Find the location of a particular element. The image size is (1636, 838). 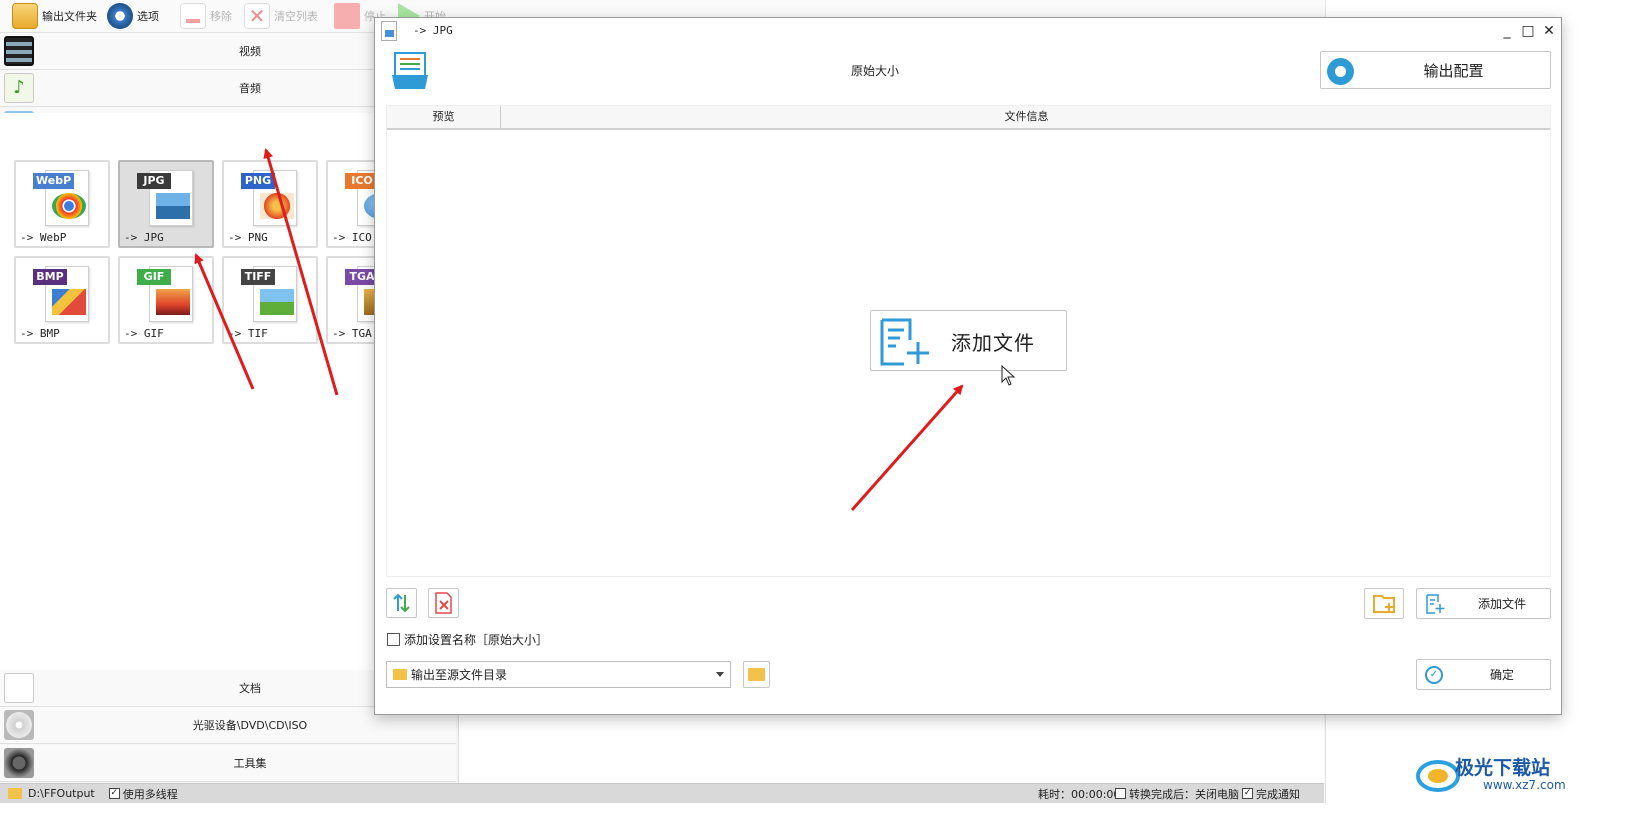

output-folder-label: 输出文件夹 is located at coordinates (69, 16).